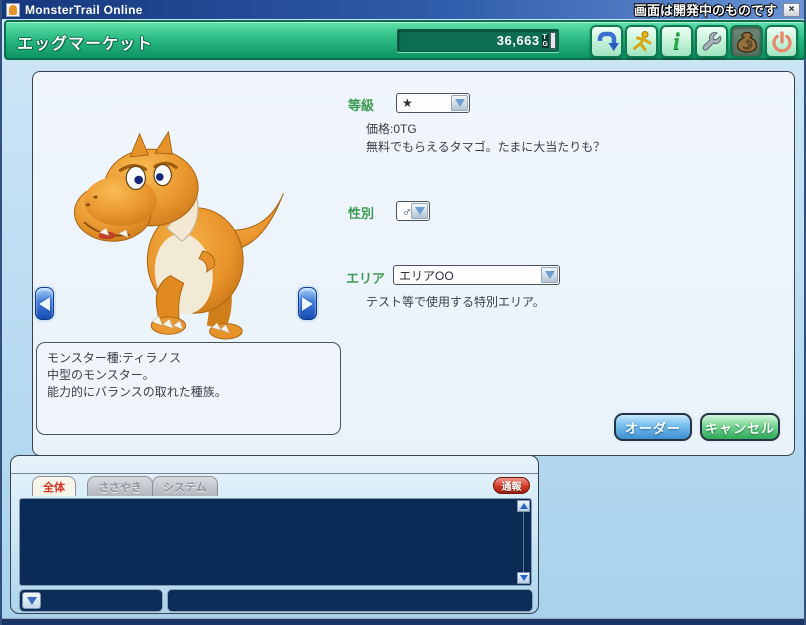  I want to click on chat-log, so click(275, 542).